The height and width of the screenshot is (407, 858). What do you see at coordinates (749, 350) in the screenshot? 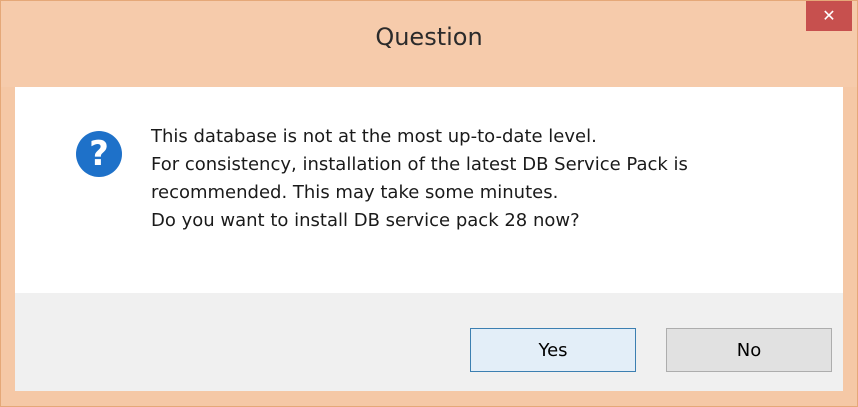
I see `no-button: No` at bounding box center [749, 350].